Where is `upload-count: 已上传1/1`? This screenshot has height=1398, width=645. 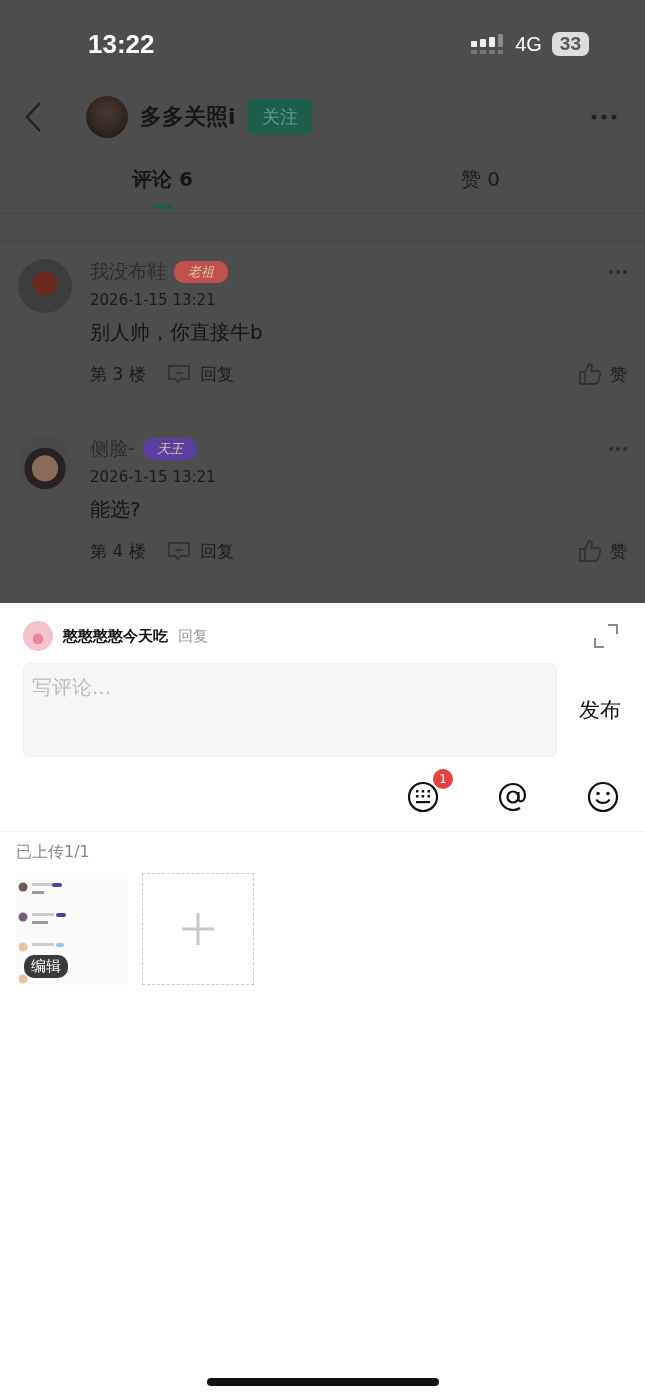 upload-count: 已上传1/1 is located at coordinates (53, 852).